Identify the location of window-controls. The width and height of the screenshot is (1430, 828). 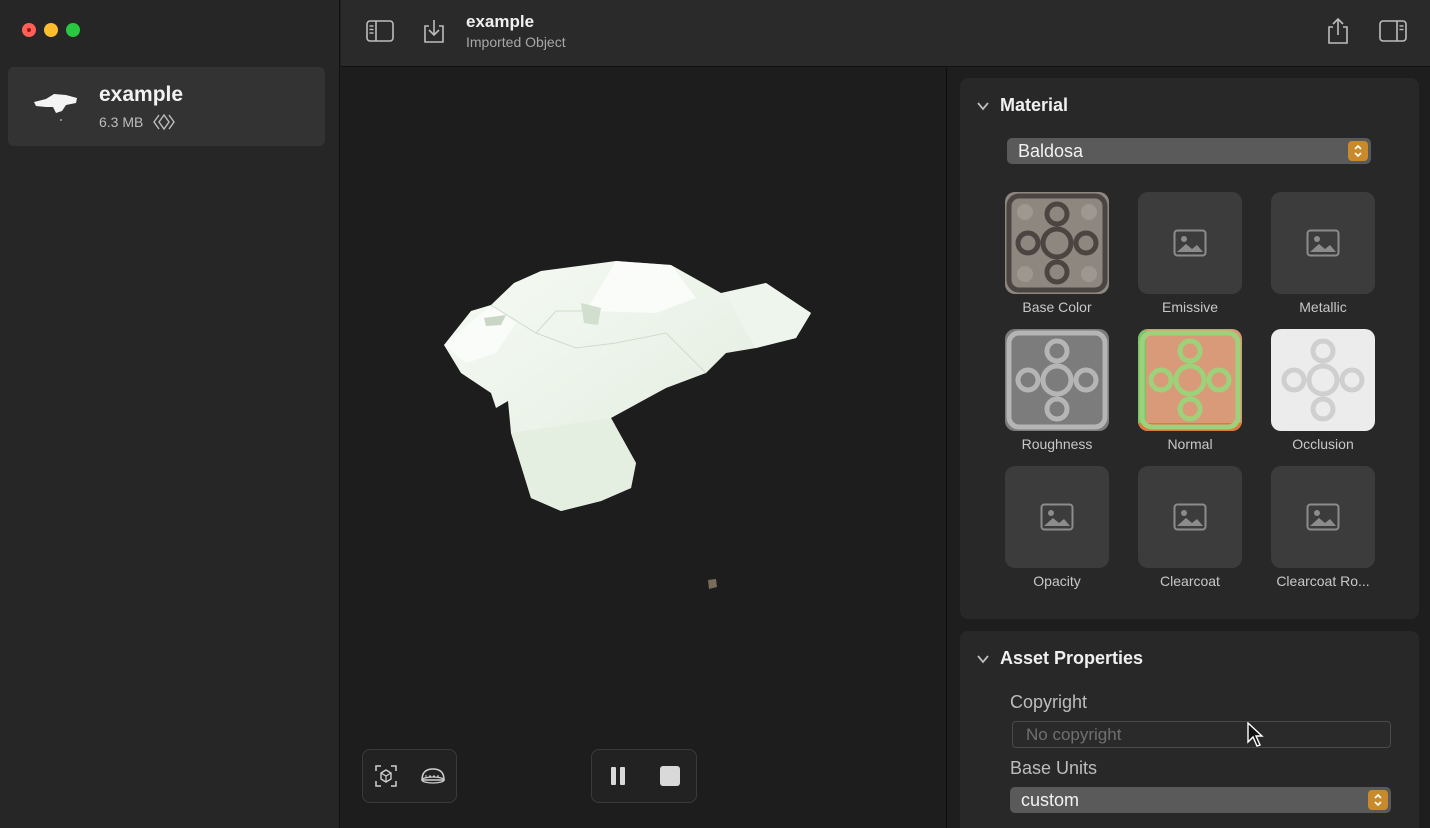
(51, 30).